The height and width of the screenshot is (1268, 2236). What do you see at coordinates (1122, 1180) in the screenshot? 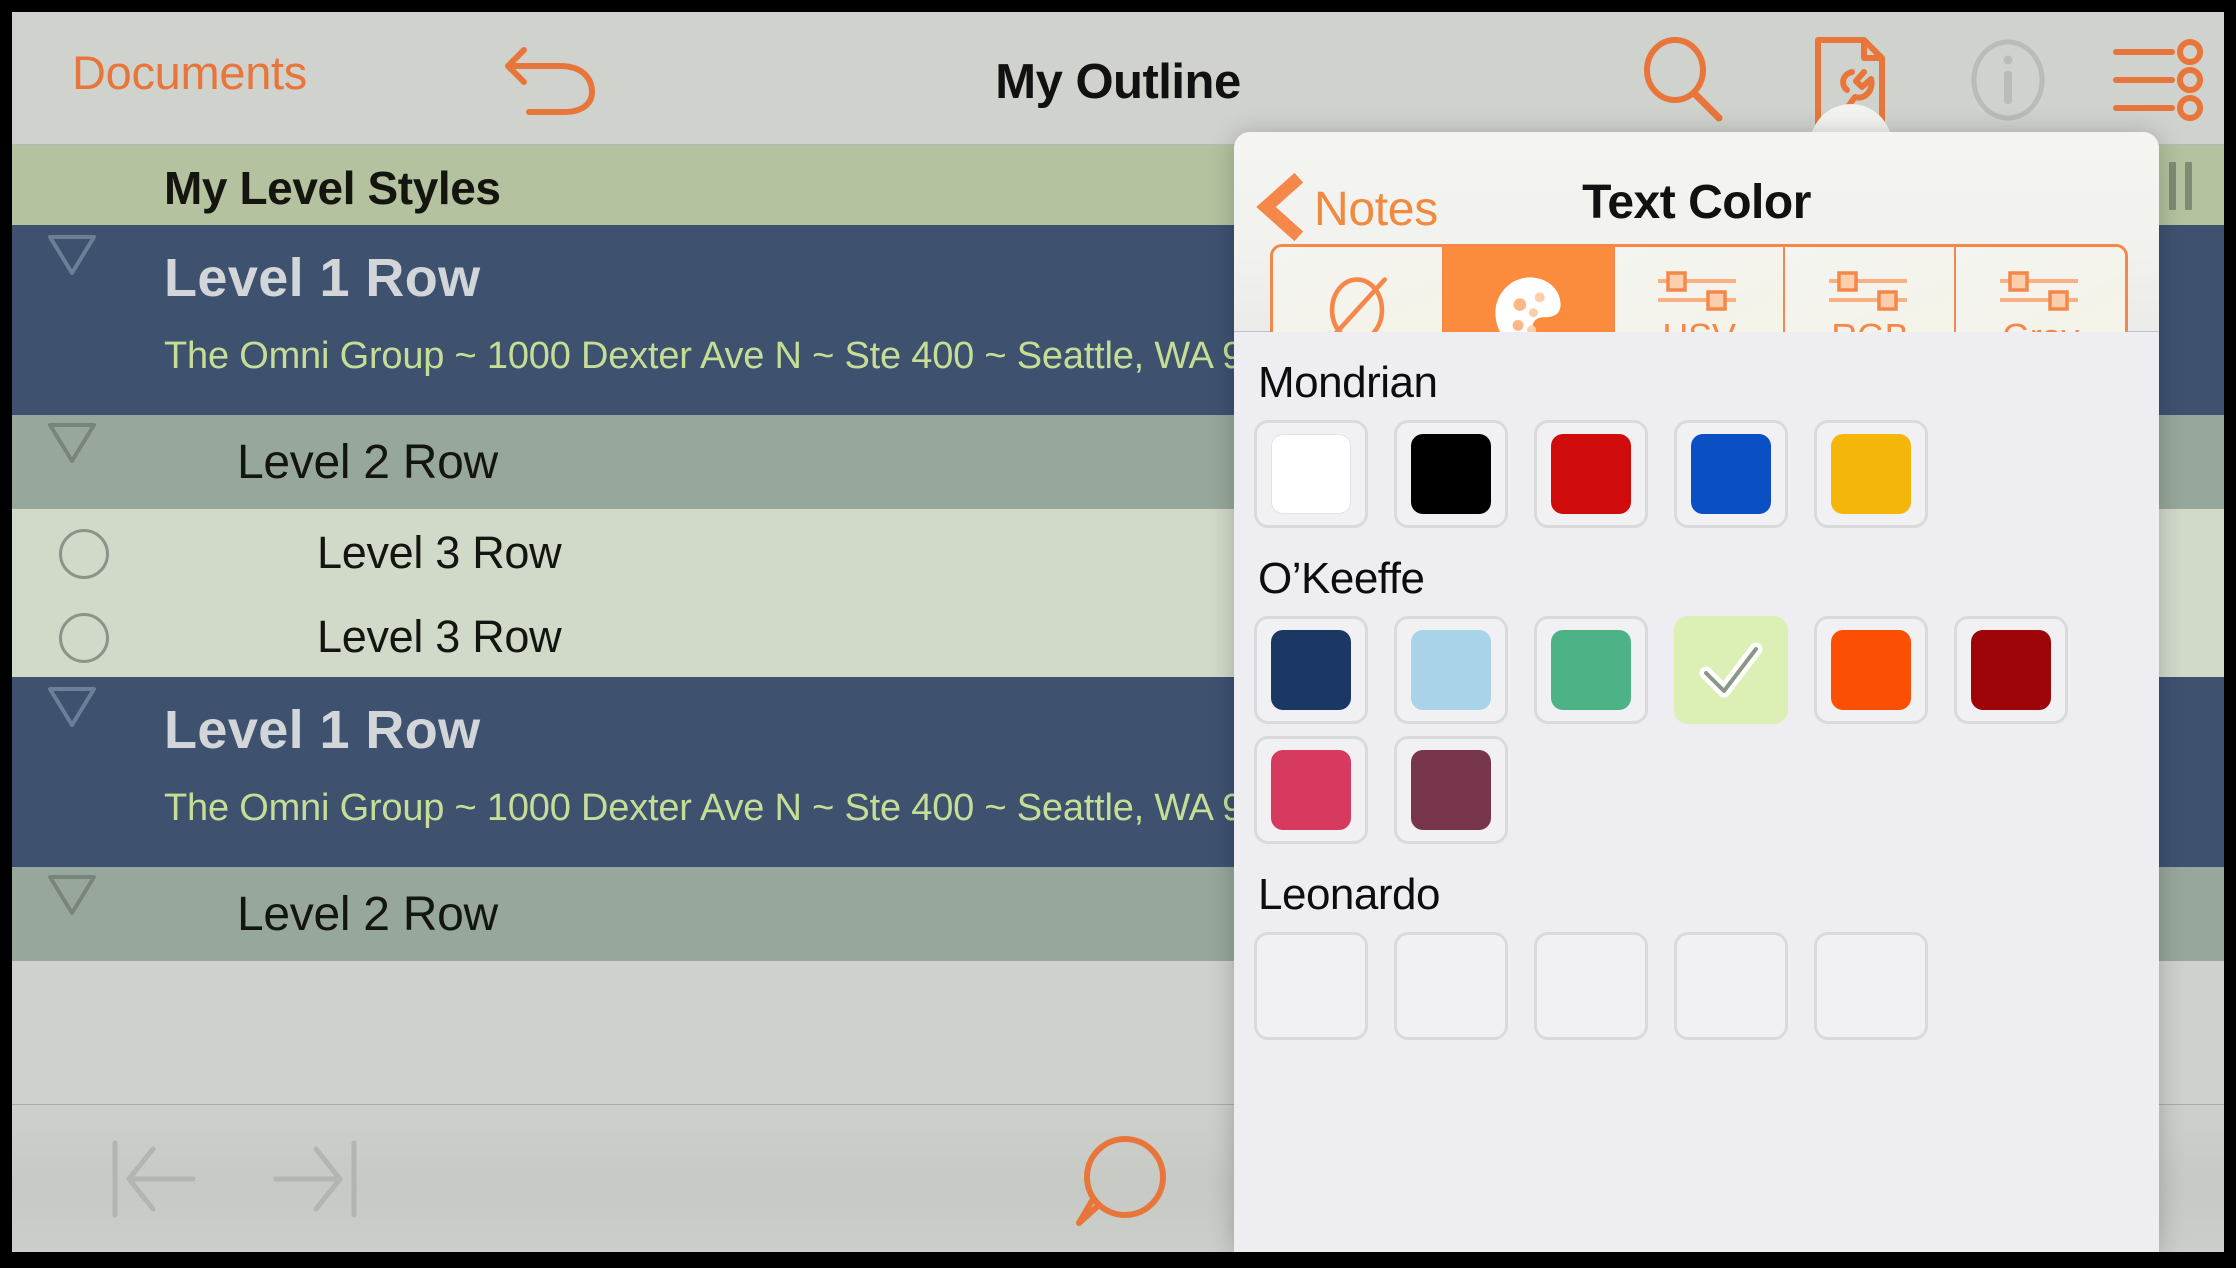
I see `comment-bubble-icon` at bounding box center [1122, 1180].